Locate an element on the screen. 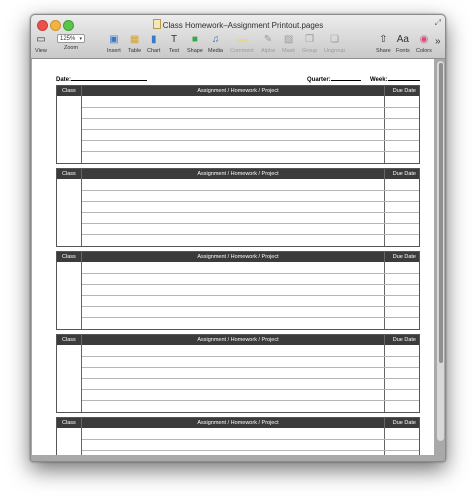 The height and width of the screenshot is (502, 474). alpha-label: Alpha is located at coordinates (268, 51).